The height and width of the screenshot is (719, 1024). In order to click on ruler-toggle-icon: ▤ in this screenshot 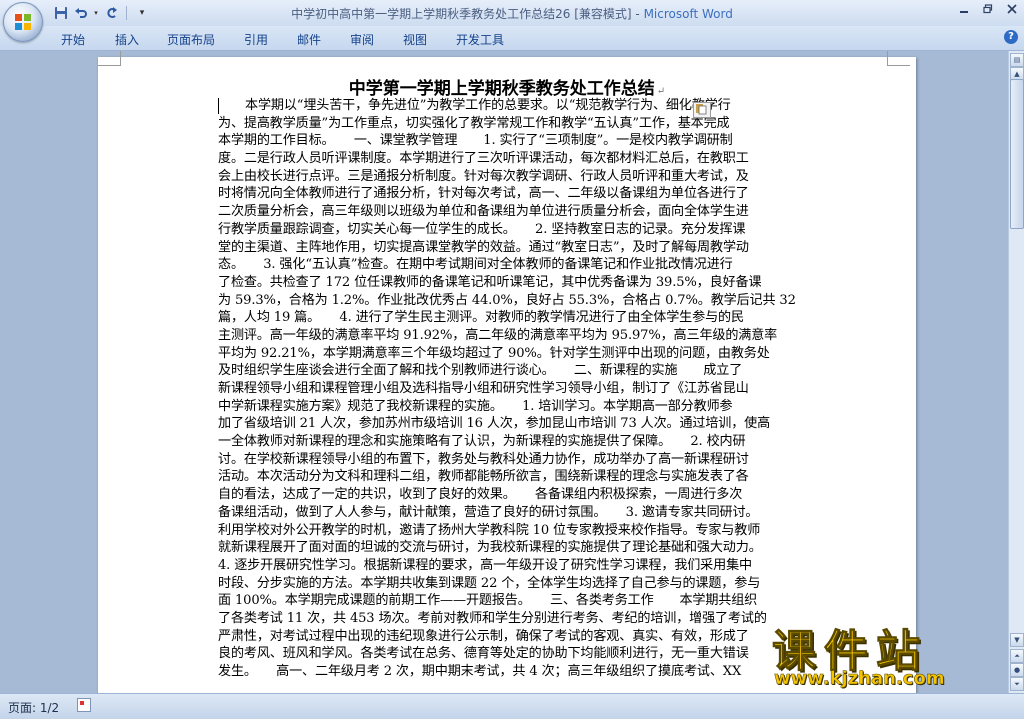, I will do `click(1017, 60)`.